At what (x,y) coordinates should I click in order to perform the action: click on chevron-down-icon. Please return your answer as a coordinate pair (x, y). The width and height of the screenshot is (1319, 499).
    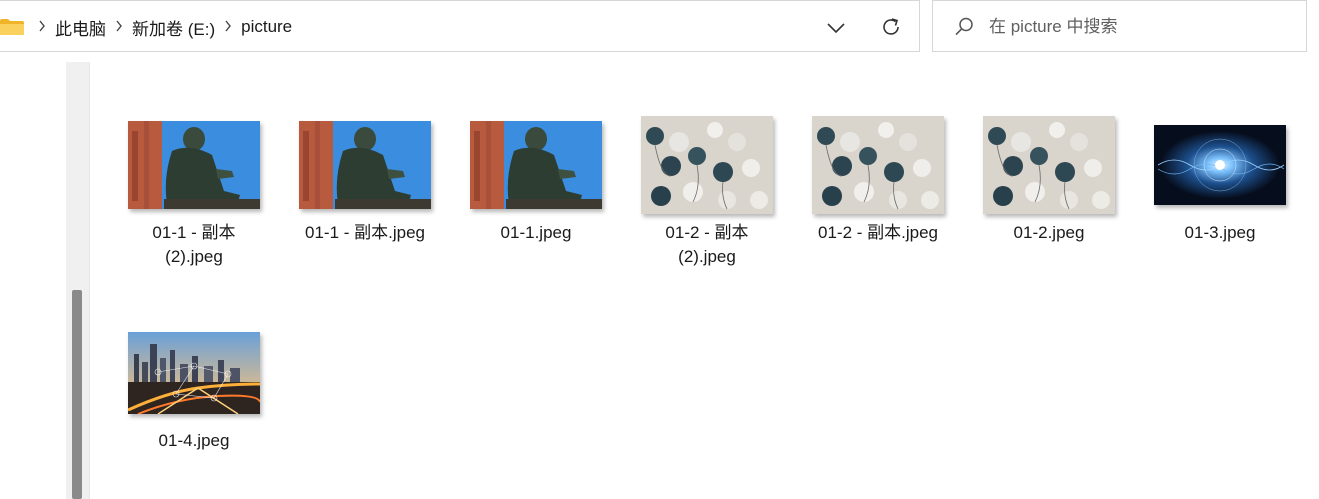
    Looking at the image, I should click on (836, 28).